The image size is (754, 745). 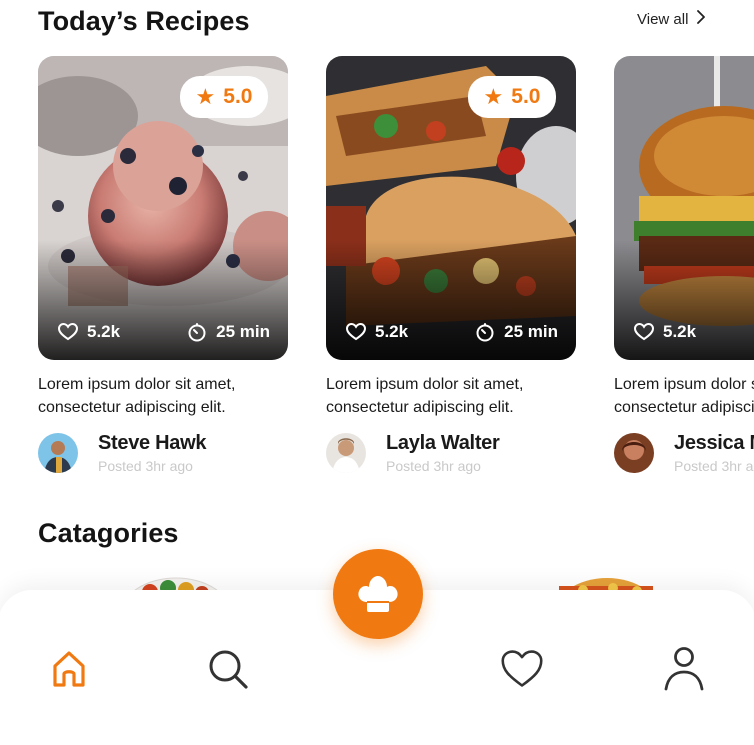 I want to click on recipe-image: 5.2k, so click(x=684, y=208).